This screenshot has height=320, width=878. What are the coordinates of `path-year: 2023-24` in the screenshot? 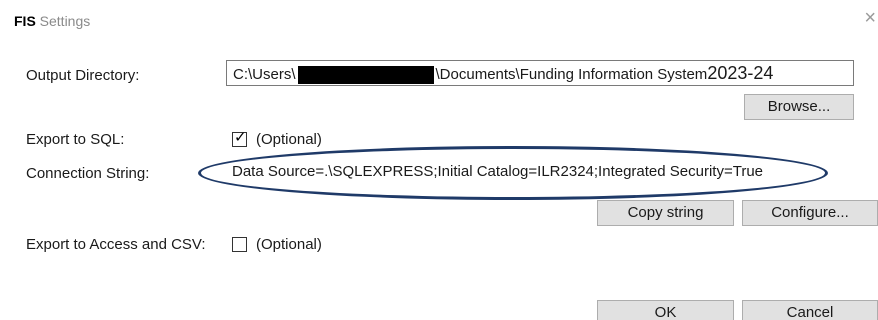 It's located at (740, 73).